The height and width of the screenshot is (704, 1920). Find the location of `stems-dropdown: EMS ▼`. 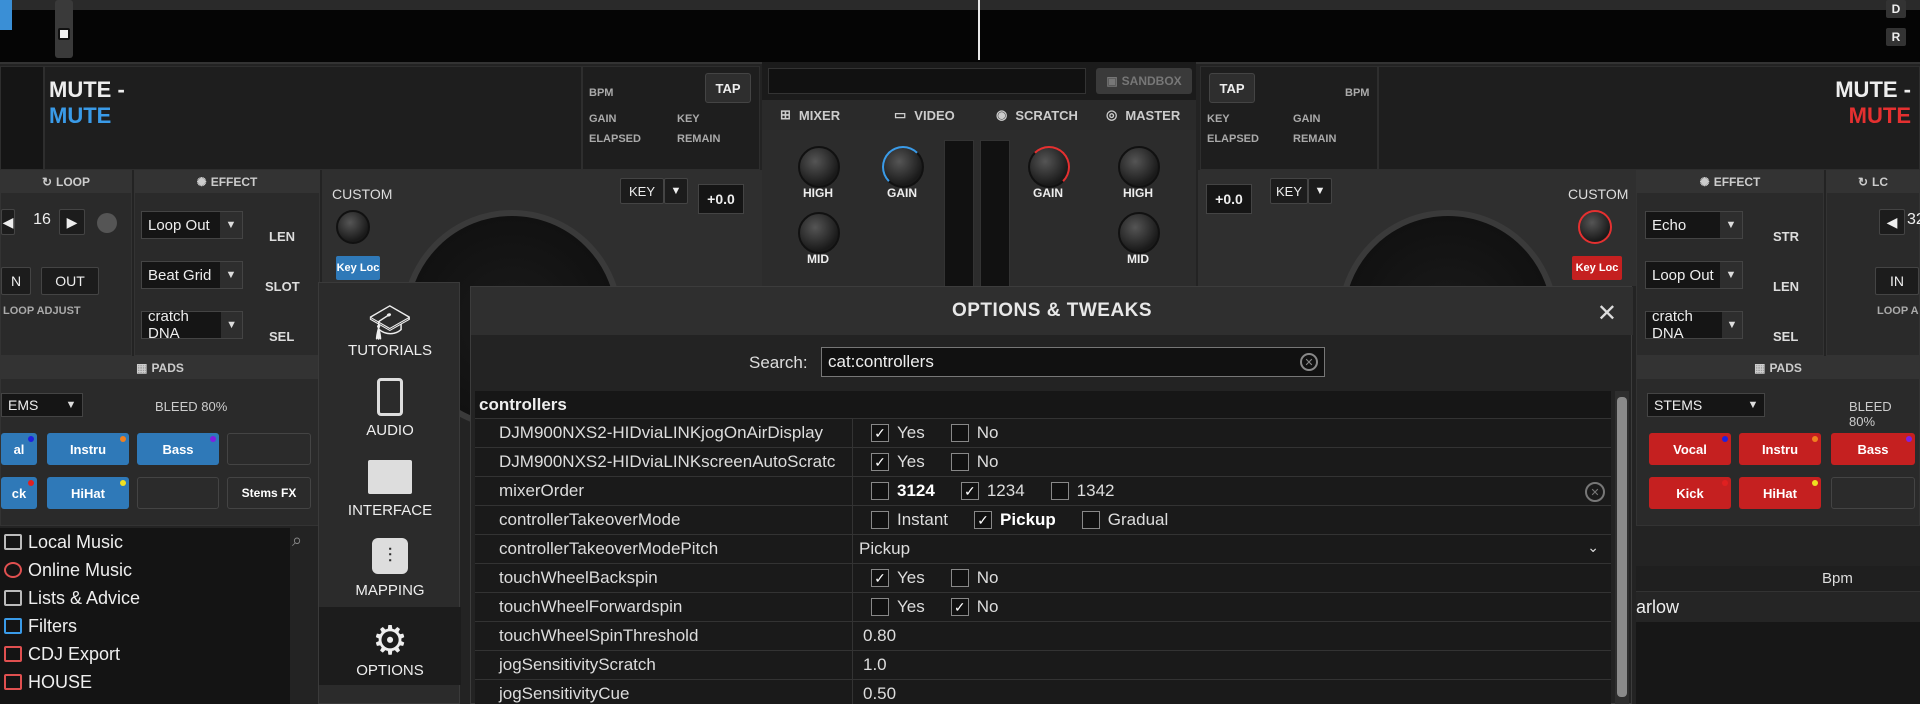

stems-dropdown: EMS ▼ is located at coordinates (42, 405).